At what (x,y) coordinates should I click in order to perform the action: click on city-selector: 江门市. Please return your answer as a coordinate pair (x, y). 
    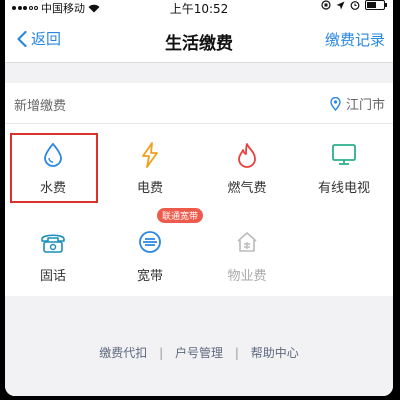
    Looking at the image, I should click on (357, 103).